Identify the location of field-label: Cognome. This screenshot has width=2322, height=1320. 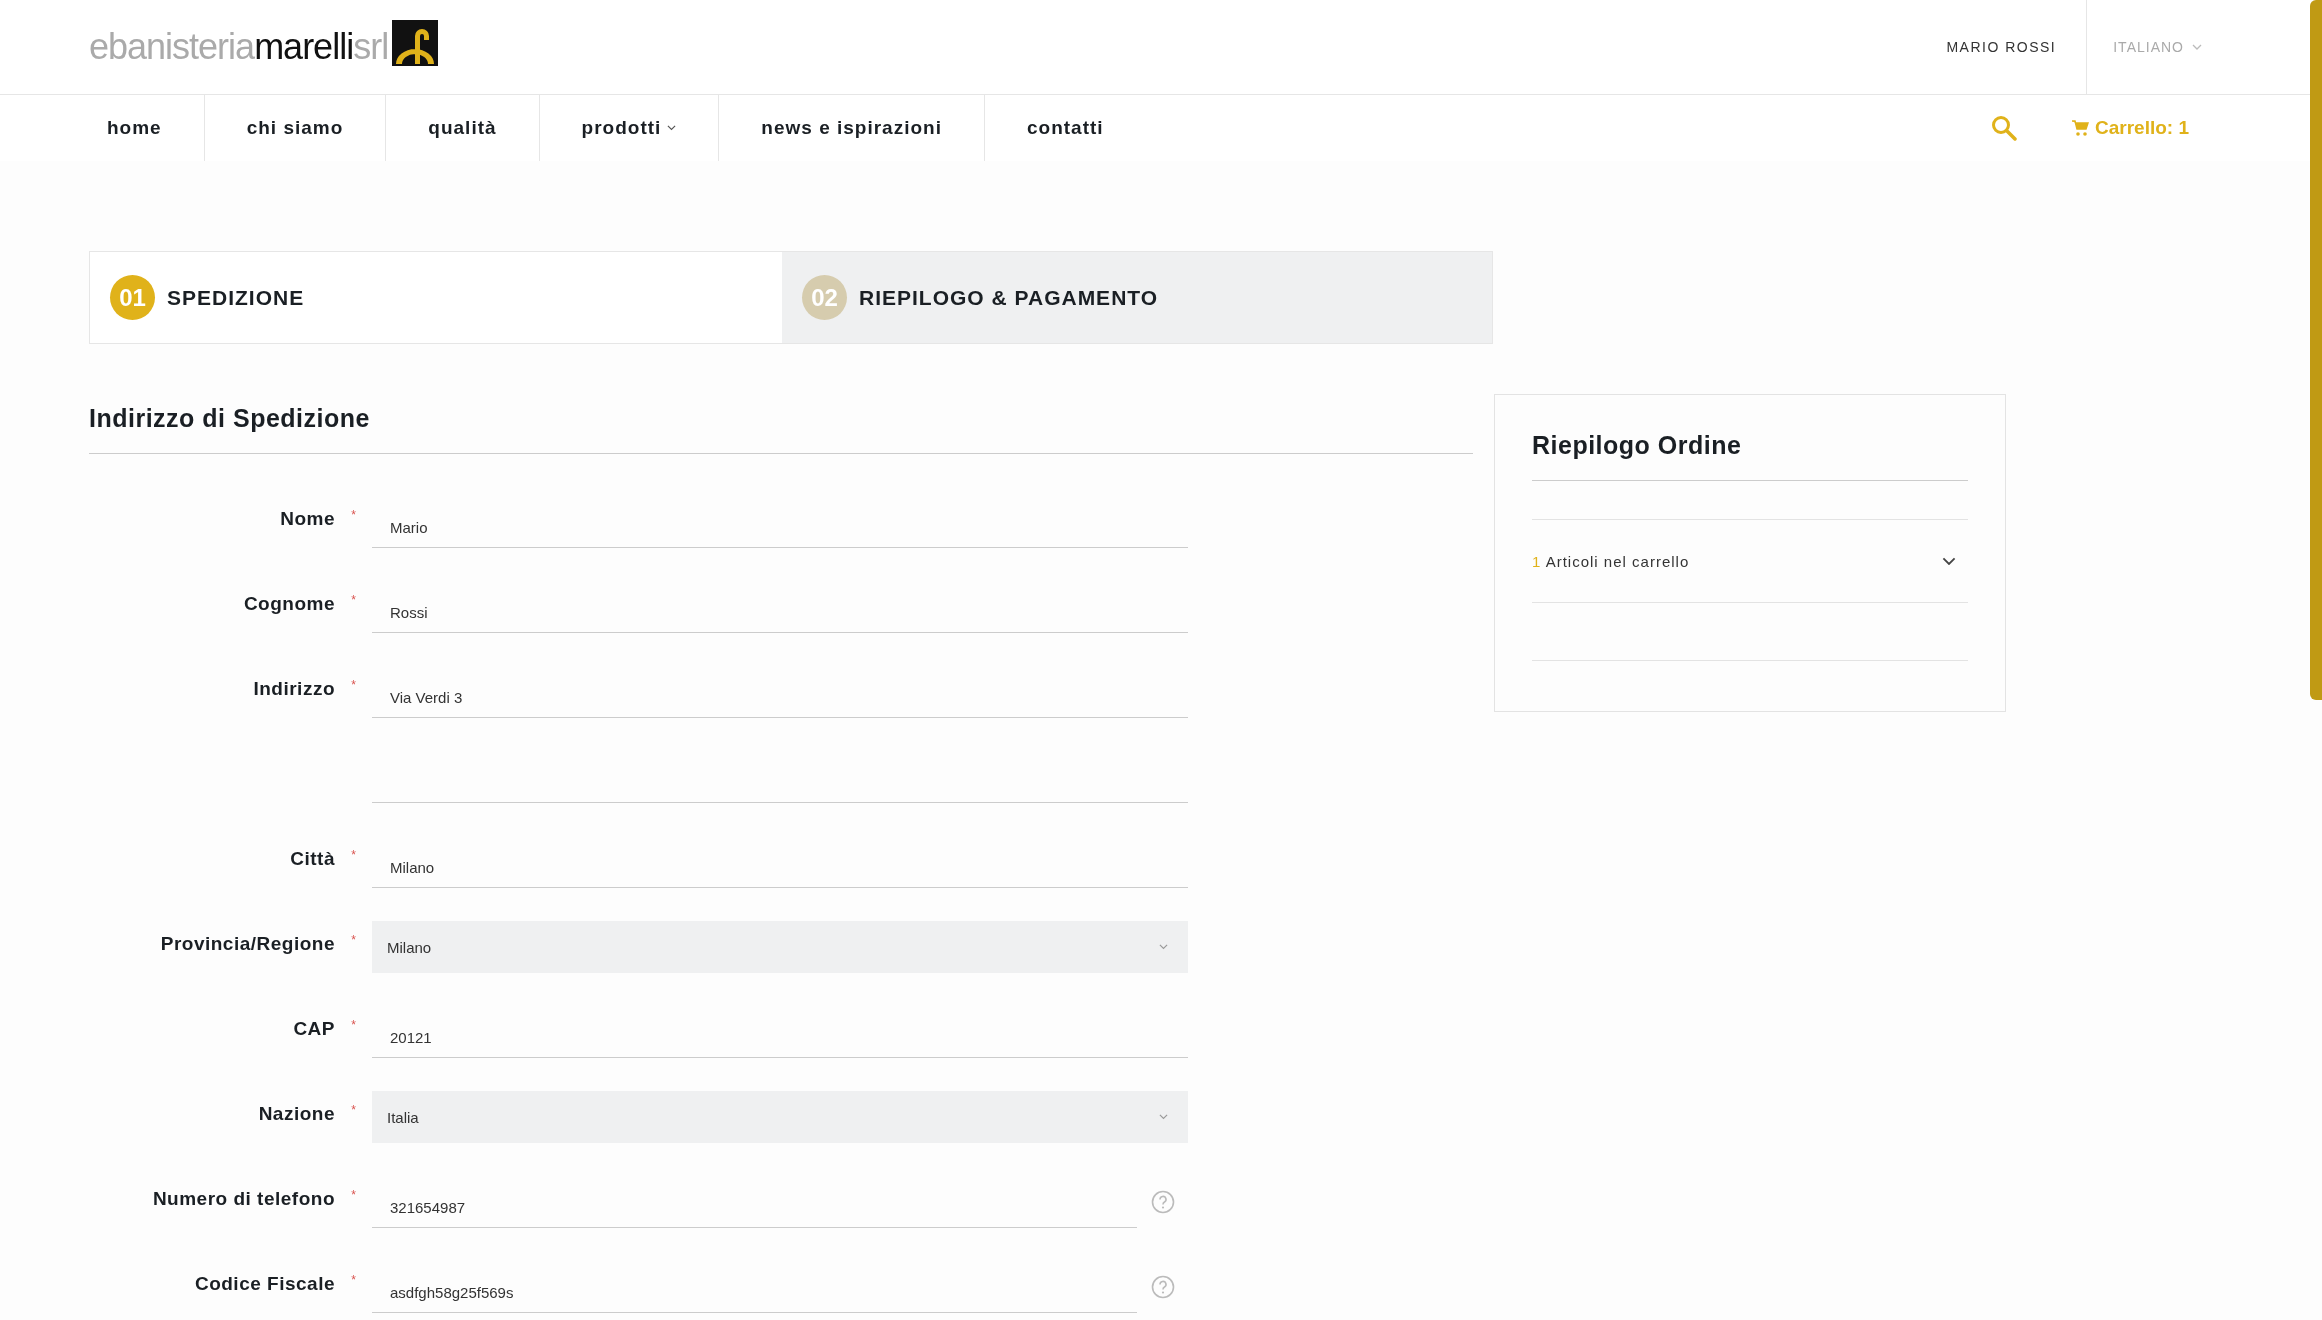
(288, 603).